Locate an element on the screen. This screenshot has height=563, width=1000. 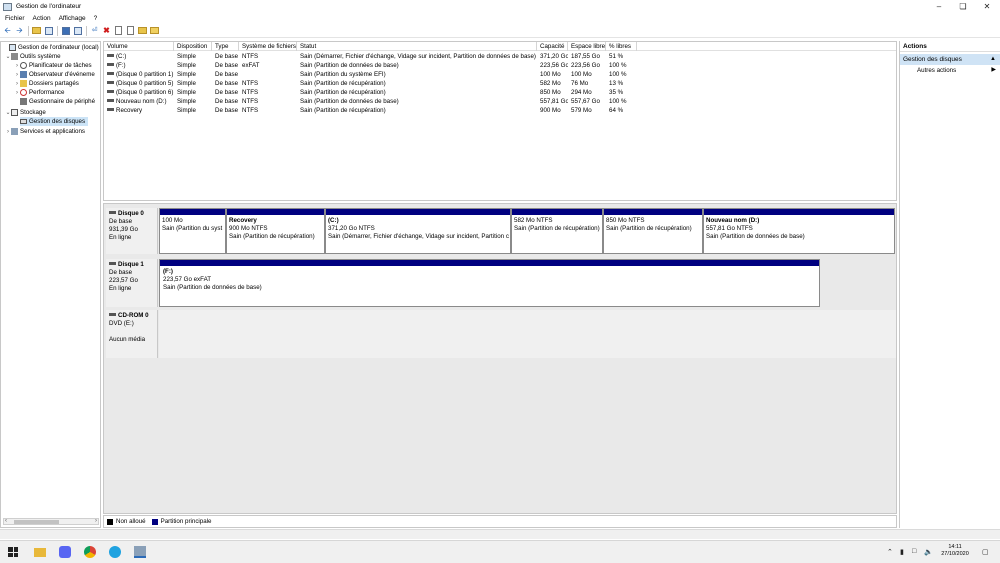
col-capacity: Capacité is located at coordinates (552, 46).